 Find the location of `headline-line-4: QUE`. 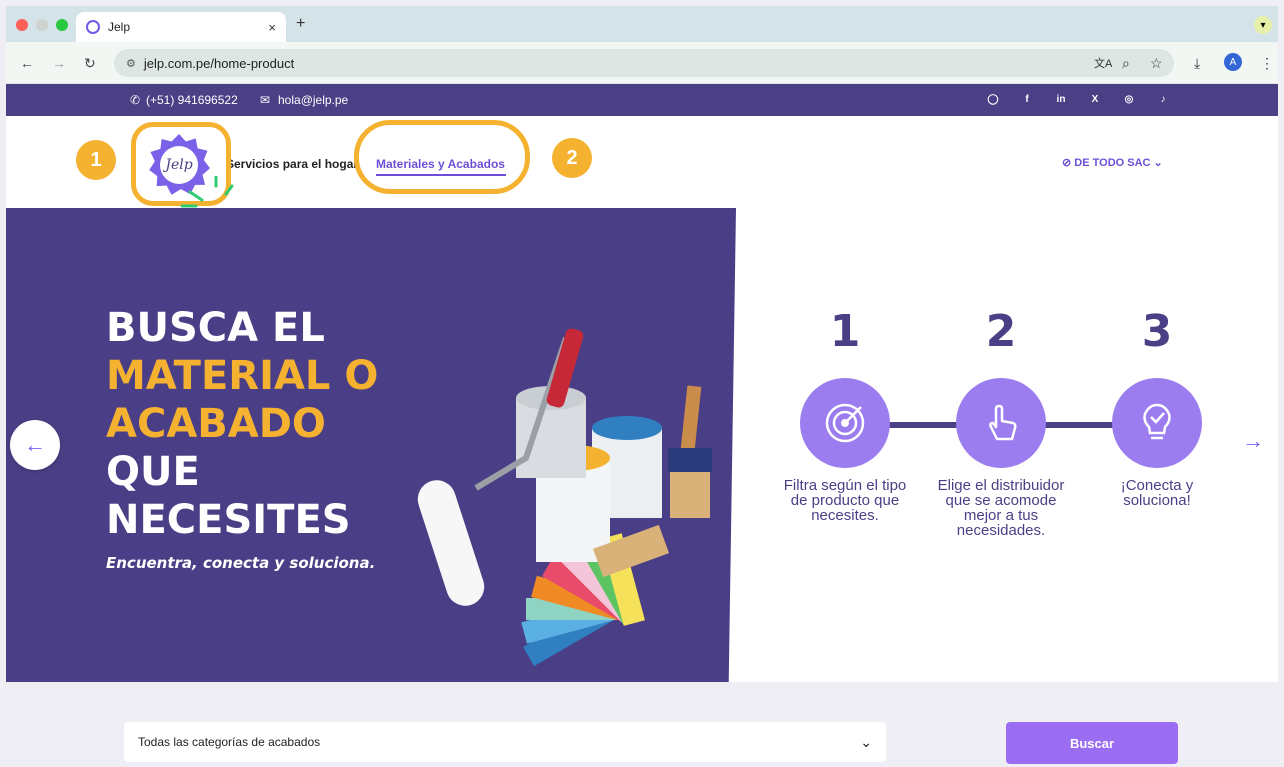

headline-line-4: QUE is located at coordinates (153, 472).